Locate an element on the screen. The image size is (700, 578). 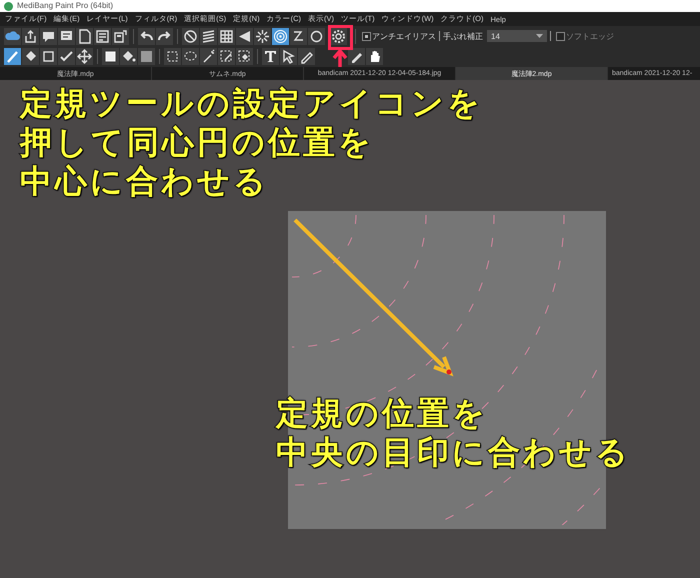
list-button is located at coordinates (102, 36).